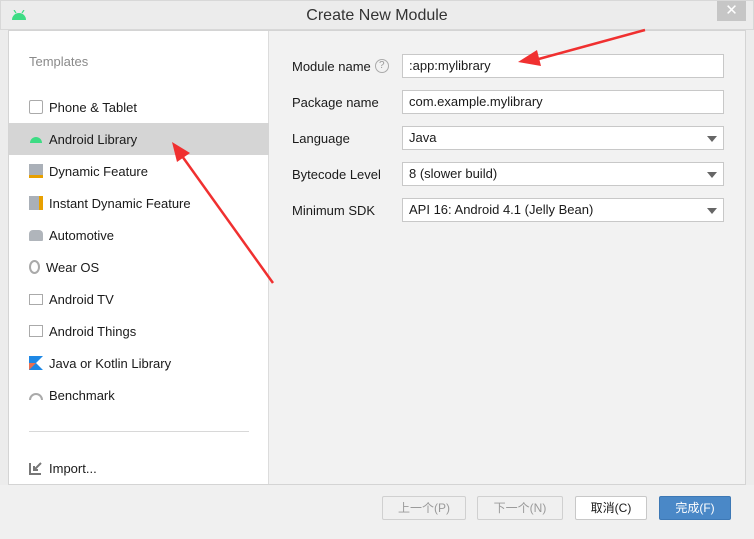 The width and height of the screenshot is (754, 539). What do you see at coordinates (139, 139) in the screenshot?
I see `sidebar-item-android-library: Android Library` at bounding box center [139, 139].